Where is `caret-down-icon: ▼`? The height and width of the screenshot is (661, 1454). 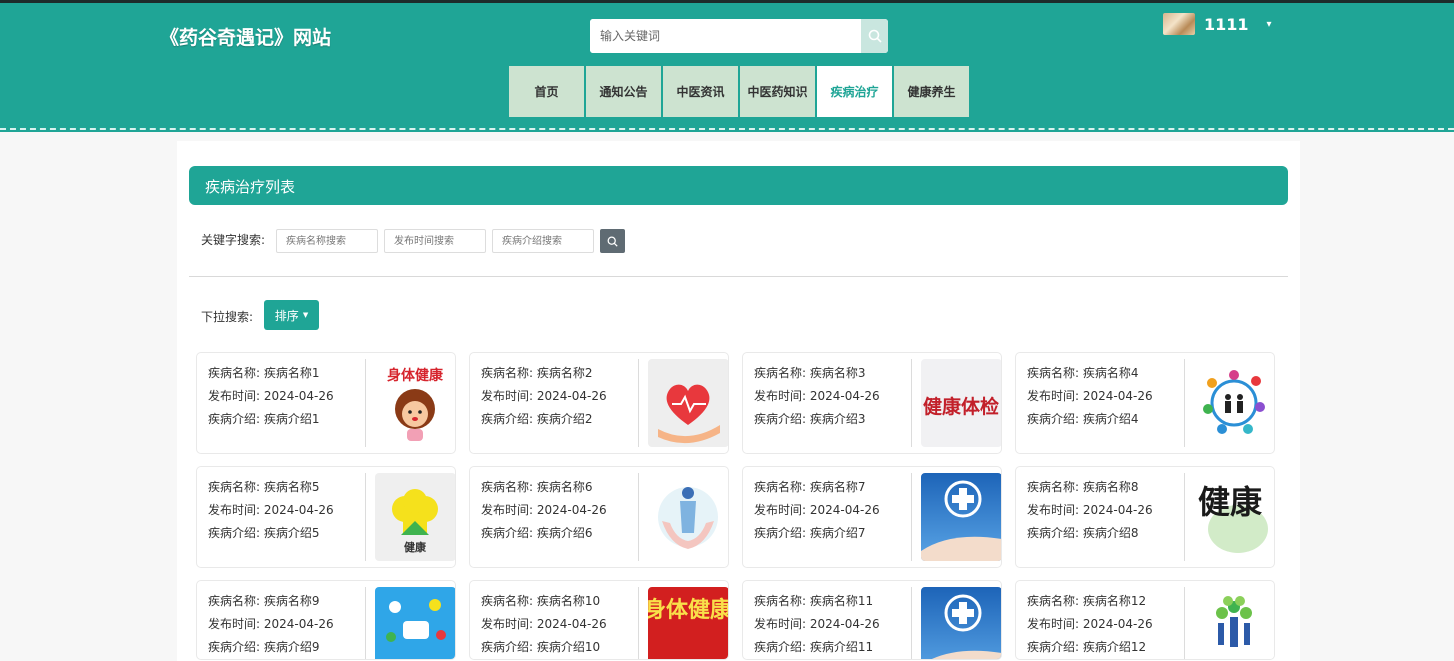
caret-down-icon: ▼ is located at coordinates (305, 315).